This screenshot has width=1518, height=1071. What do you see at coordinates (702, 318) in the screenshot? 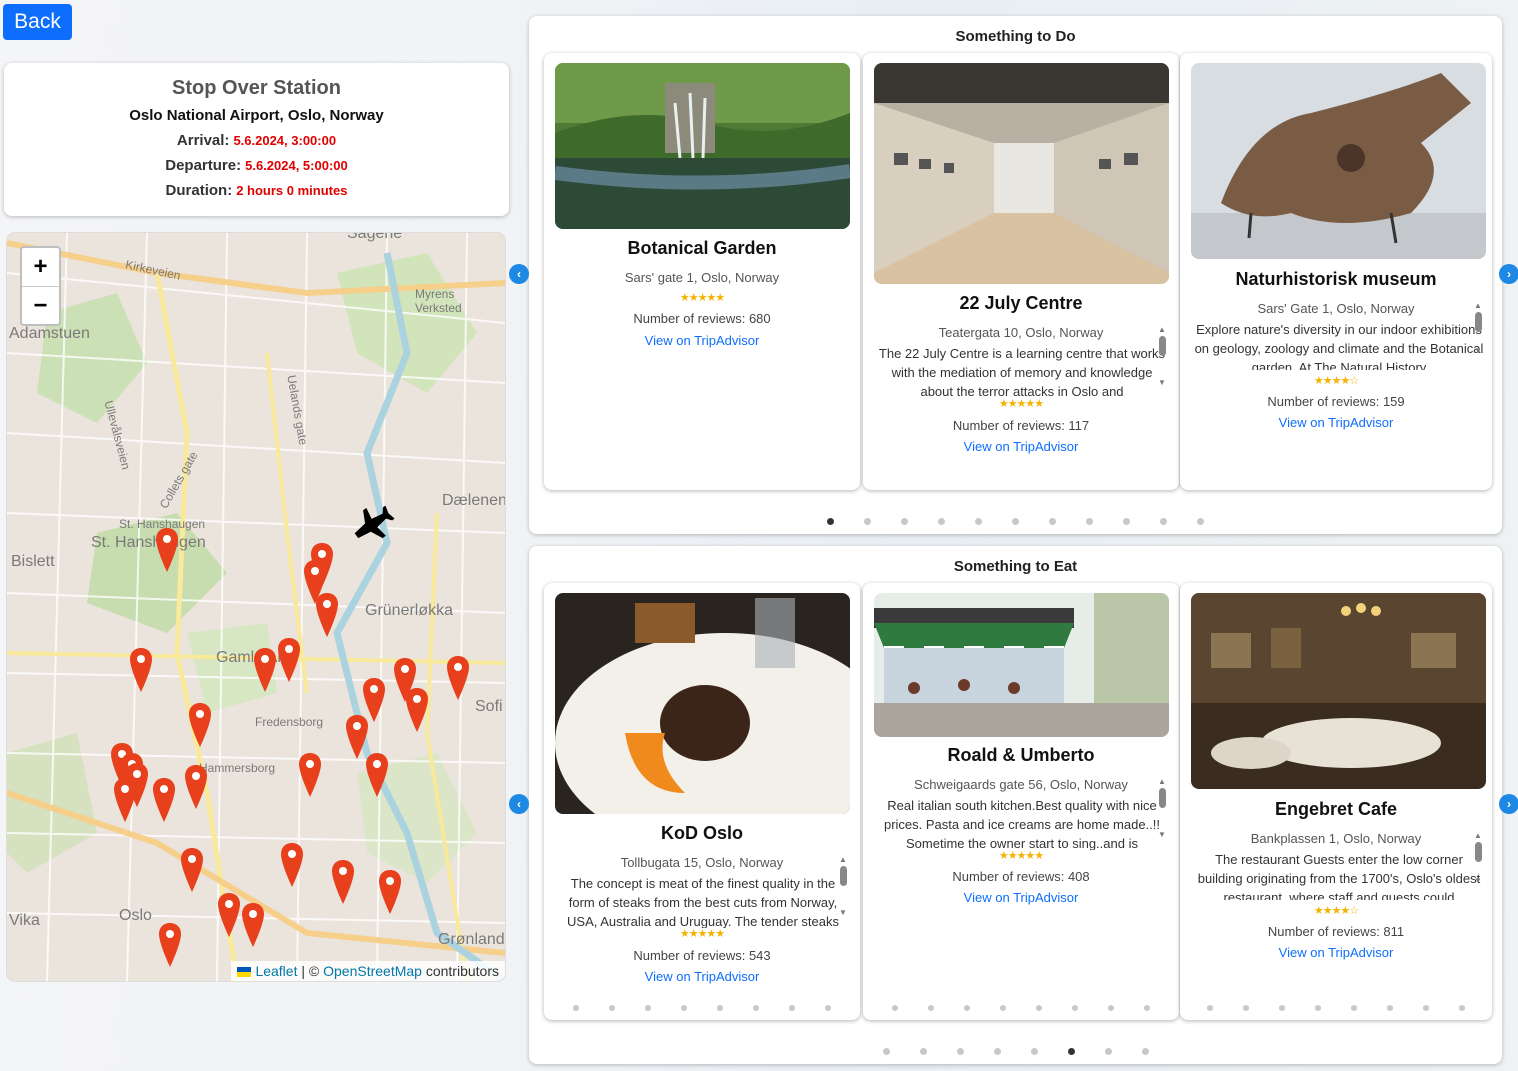
I see `review-count: Number of reviews: 680` at bounding box center [702, 318].